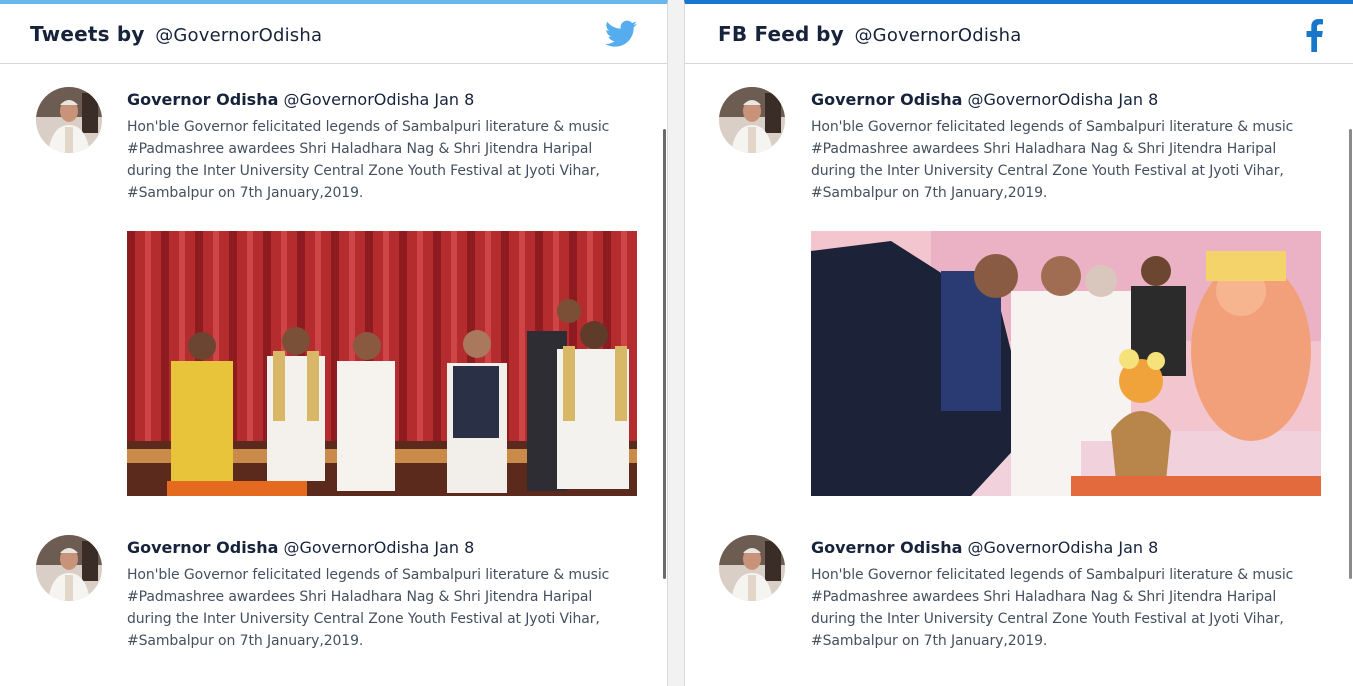 The image size is (1353, 686). I want to click on twitter-bird-icon, so click(621, 36).